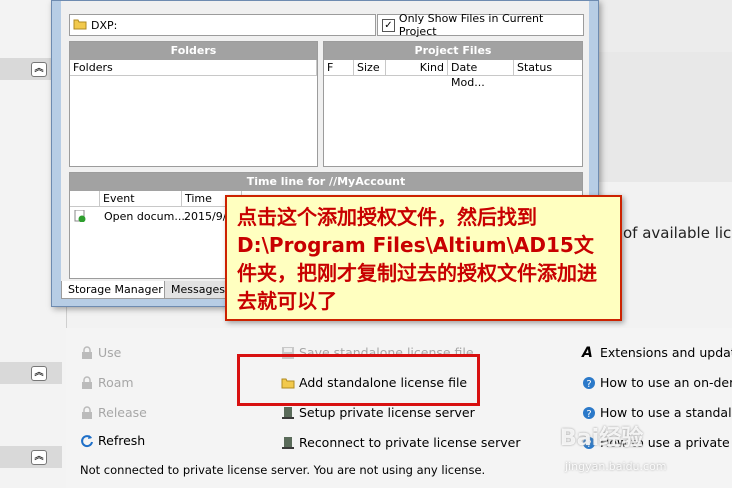  Describe the element at coordinates (388, 25) in the screenshot. I see `checkbox-checked-icon: ✓` at that location.